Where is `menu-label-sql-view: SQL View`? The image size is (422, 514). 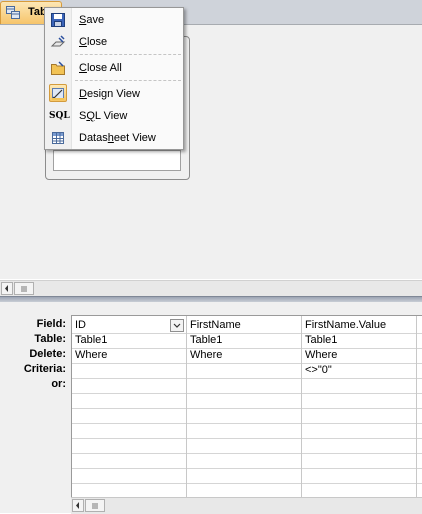
menu-label-sql-view: SQL View is located at coordinates (103, 116).